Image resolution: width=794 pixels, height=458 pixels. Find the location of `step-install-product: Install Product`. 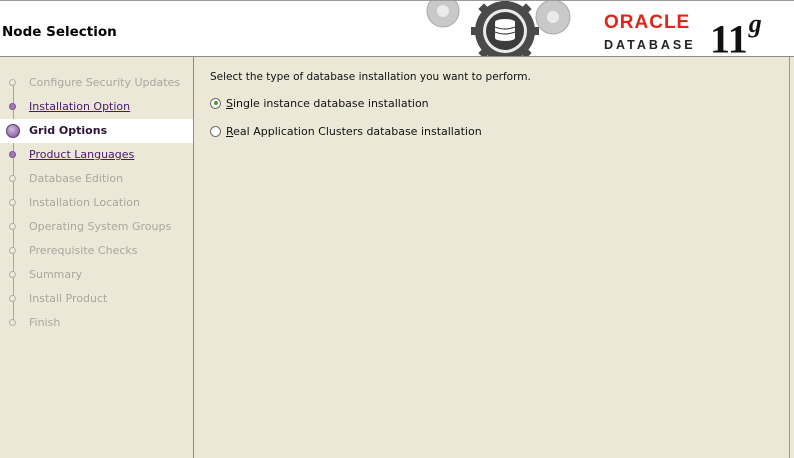

step-install-product: Install Product is located at coordinates (96, 299).